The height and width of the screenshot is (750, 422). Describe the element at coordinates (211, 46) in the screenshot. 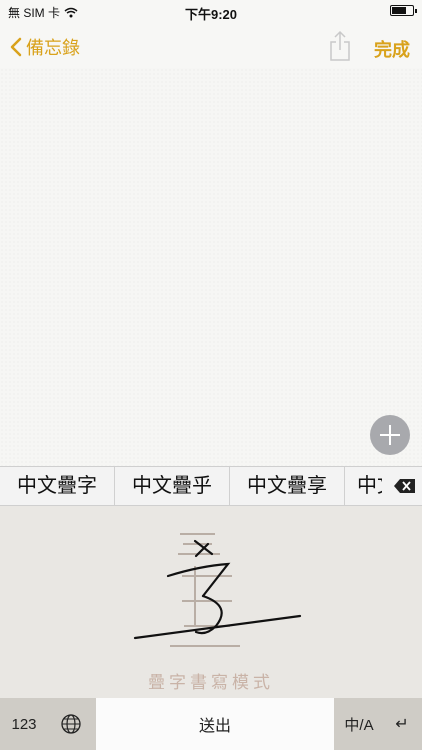

I see `nav-bar: 備忘錄 完成` at that location.